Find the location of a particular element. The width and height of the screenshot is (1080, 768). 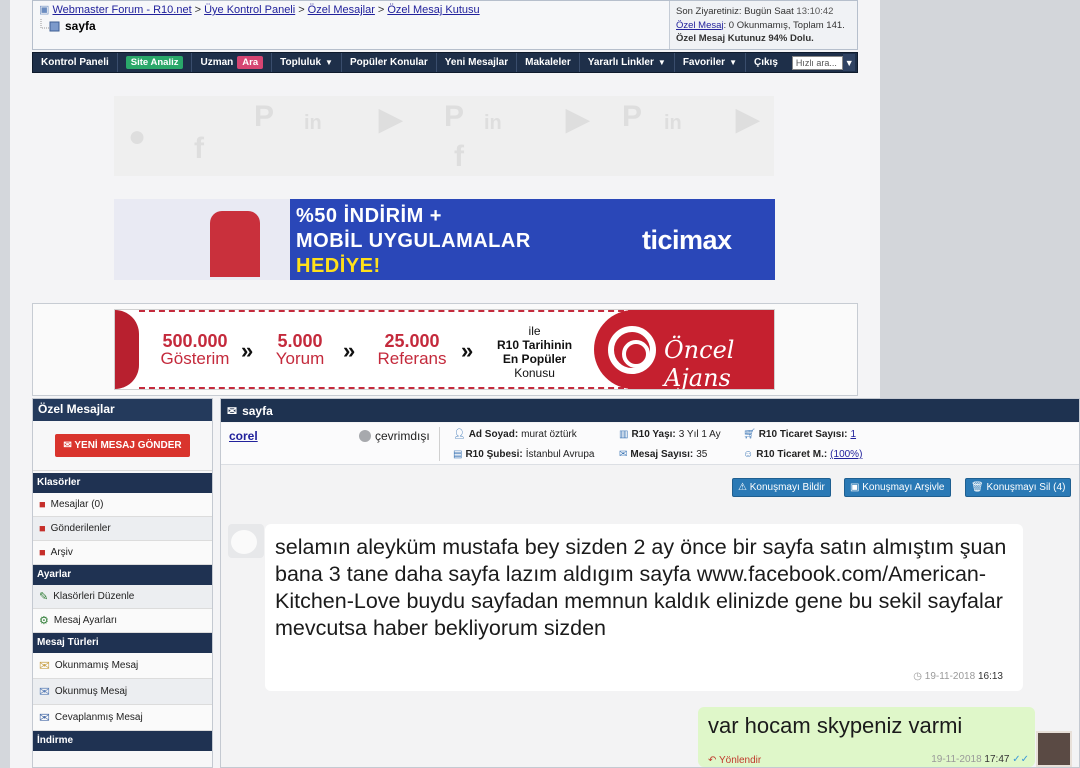

forward-link: ↶ Yönlendir is located at coordinates (734, 760).